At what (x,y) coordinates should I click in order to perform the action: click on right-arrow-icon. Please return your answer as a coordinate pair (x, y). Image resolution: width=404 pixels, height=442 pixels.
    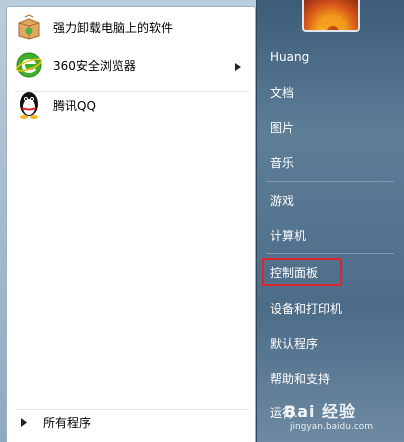
    Looking at the image, I should click on (24, 423).